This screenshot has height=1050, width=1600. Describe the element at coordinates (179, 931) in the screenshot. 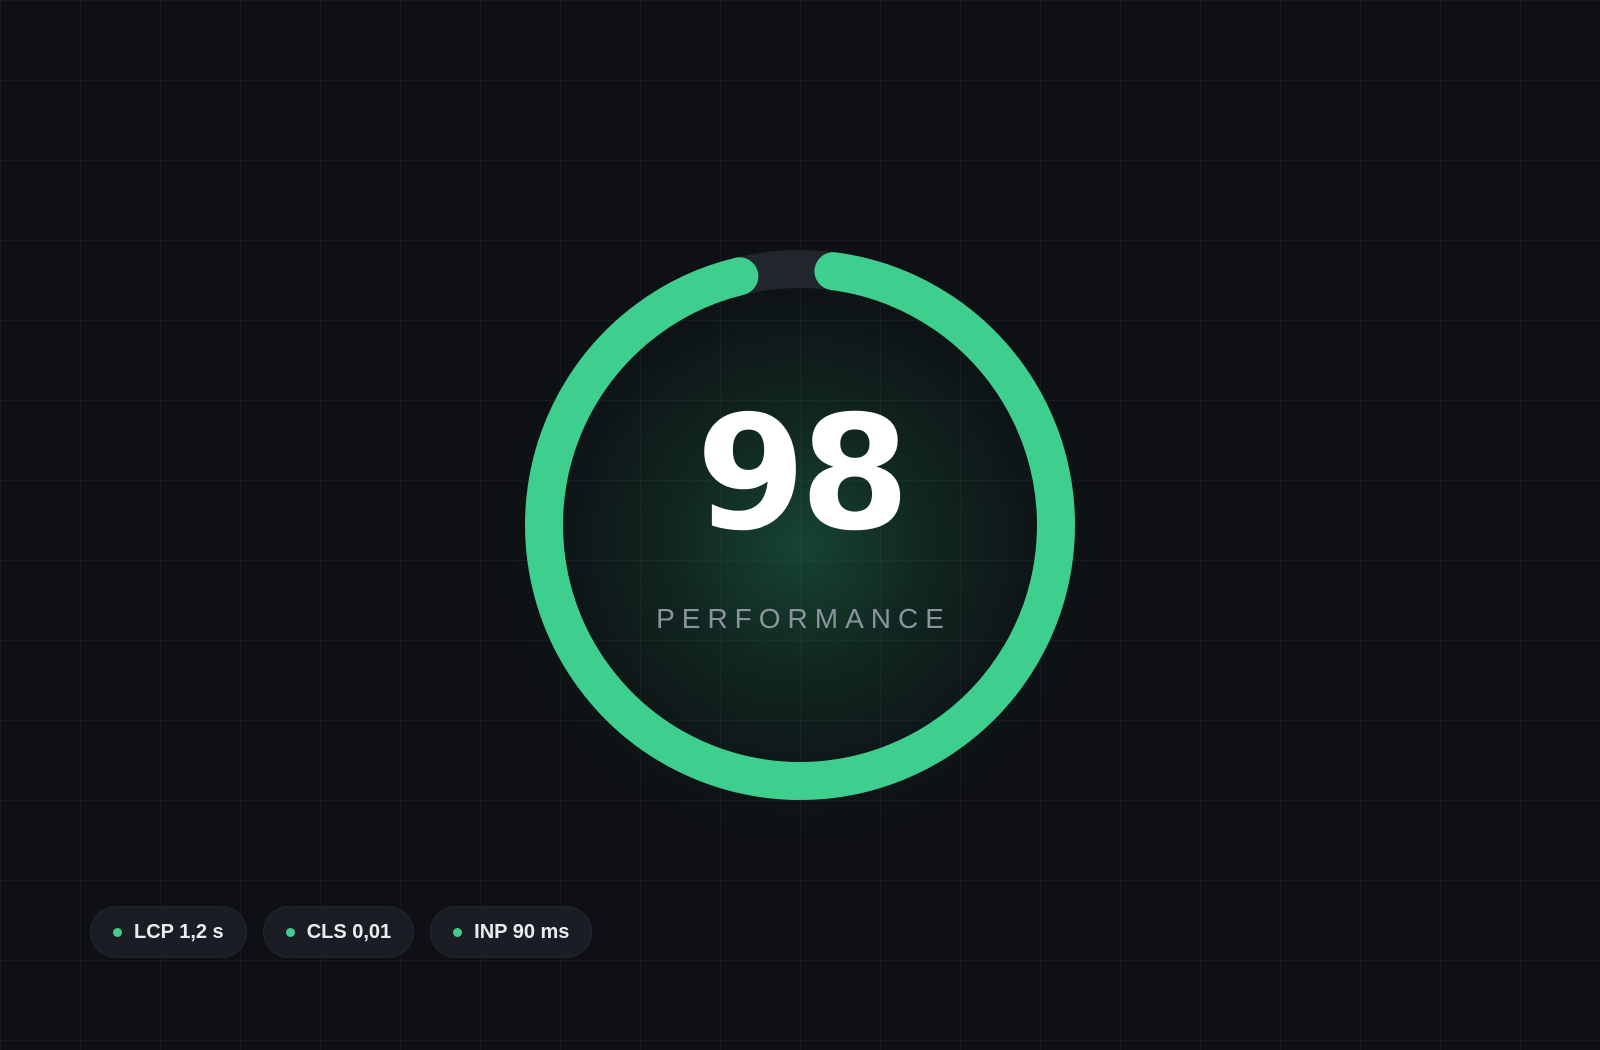

I see `metric-chip-label: LCP 1,2 s` at that location.